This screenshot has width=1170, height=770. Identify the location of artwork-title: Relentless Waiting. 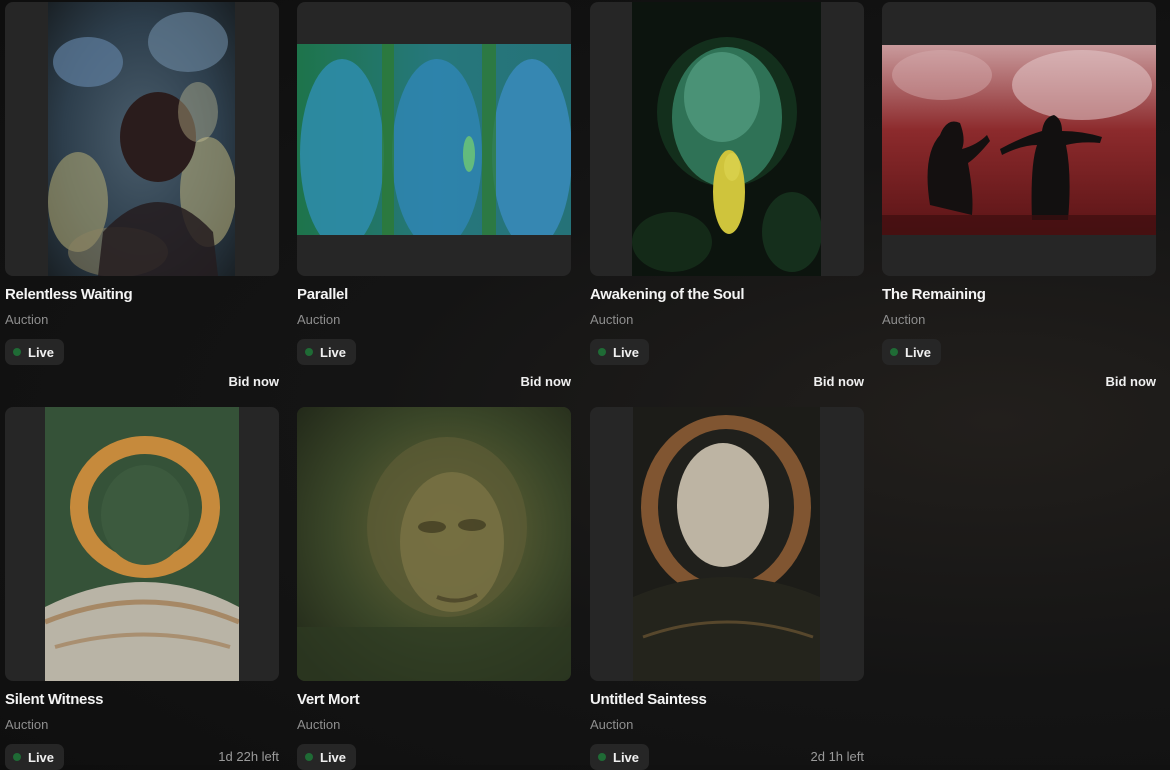
(69, 294).